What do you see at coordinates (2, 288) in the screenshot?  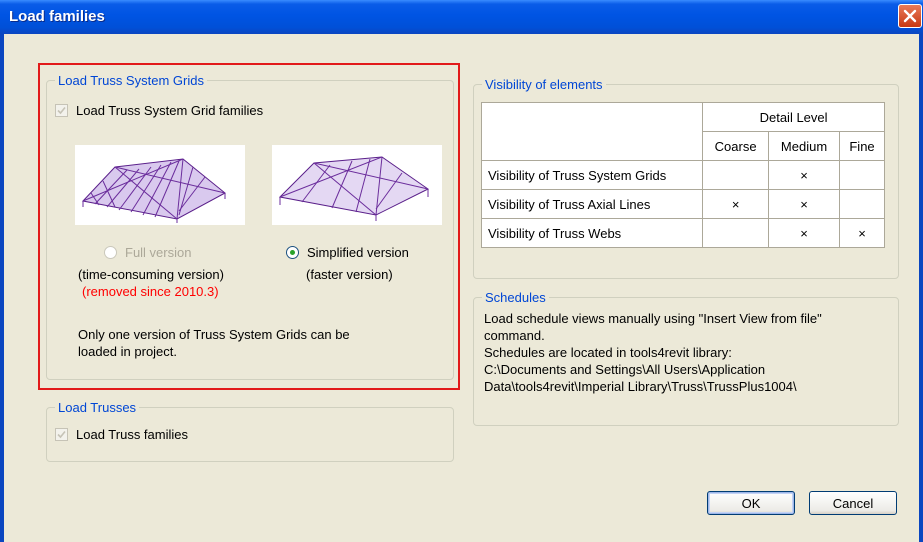 I see `window-frame-left` at bounding box center [2, 288].